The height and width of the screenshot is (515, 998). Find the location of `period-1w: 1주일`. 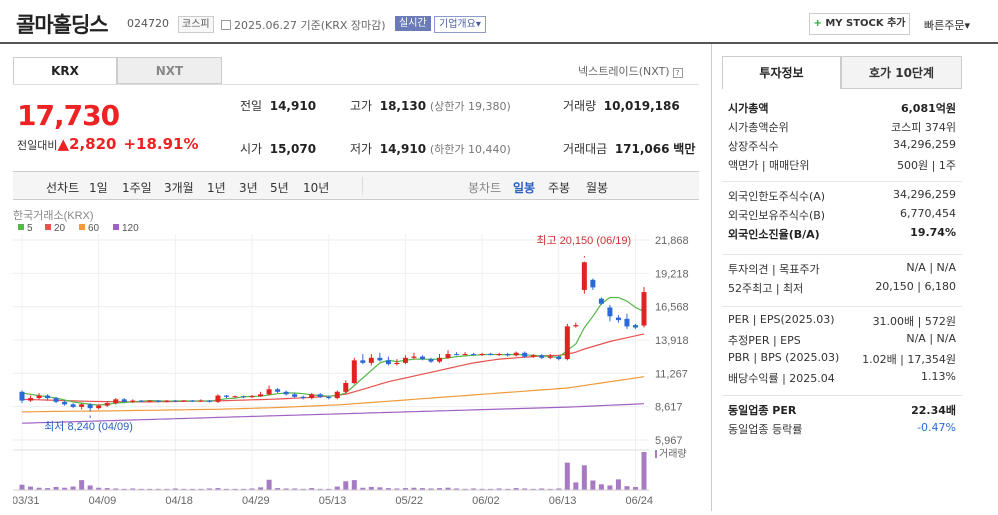

period-1w: 1주일 is located at coordinates (137, 187).